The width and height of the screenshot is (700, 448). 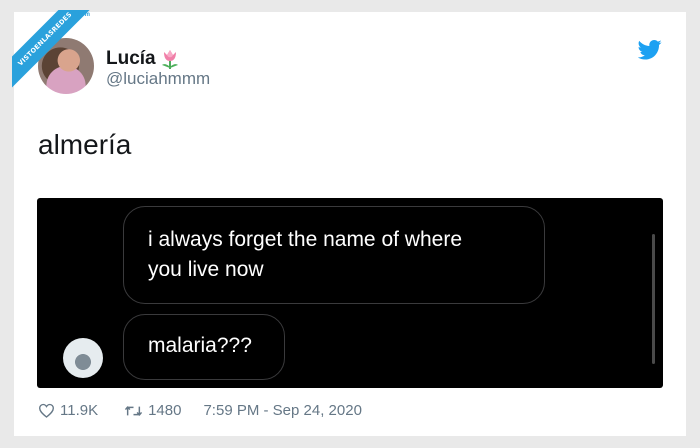 What do you see at coordinates (83, 15) in the screenshot?
I see `watermark-suffix: .com` at bounding box center [83, 15].